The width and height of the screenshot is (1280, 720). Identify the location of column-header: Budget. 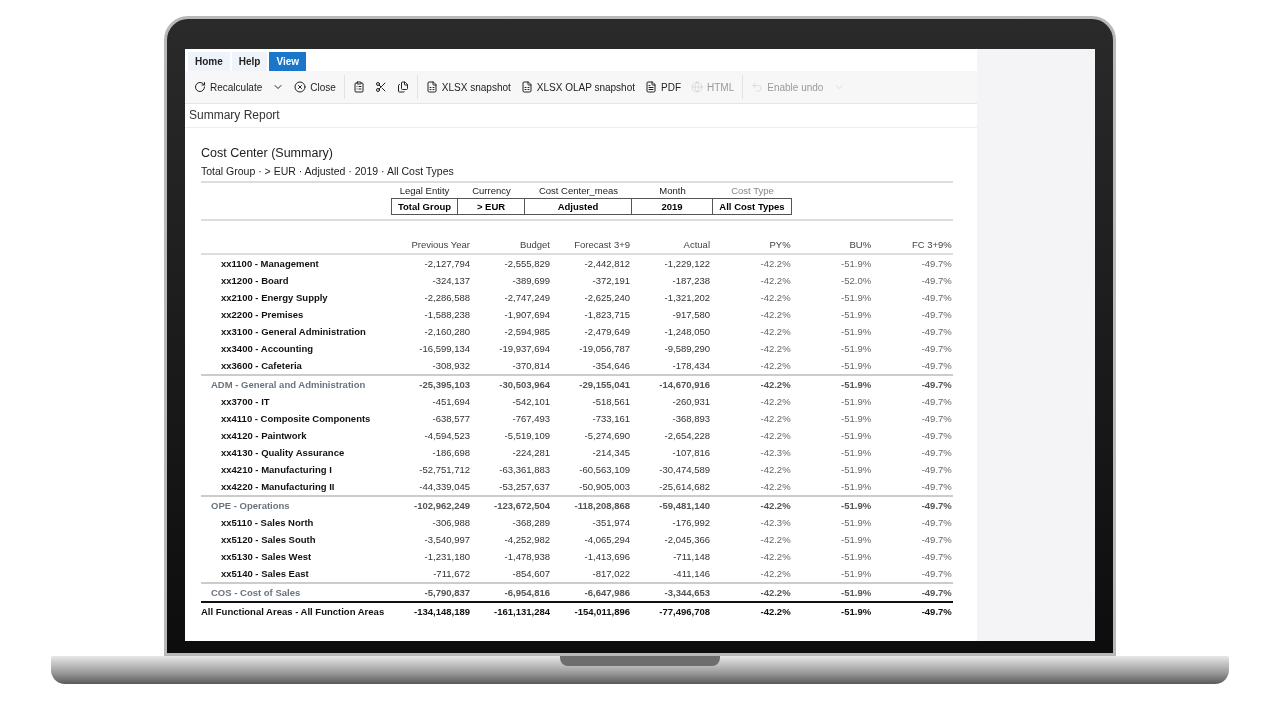
(511, 247).